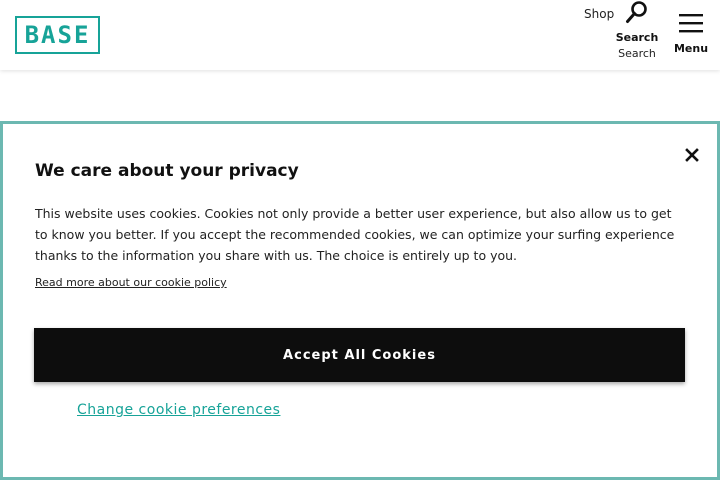  What do you see at coordinates (691, 48) in the screenshot?
I see `menu-label: Menu` at bounding box center [691, 48].